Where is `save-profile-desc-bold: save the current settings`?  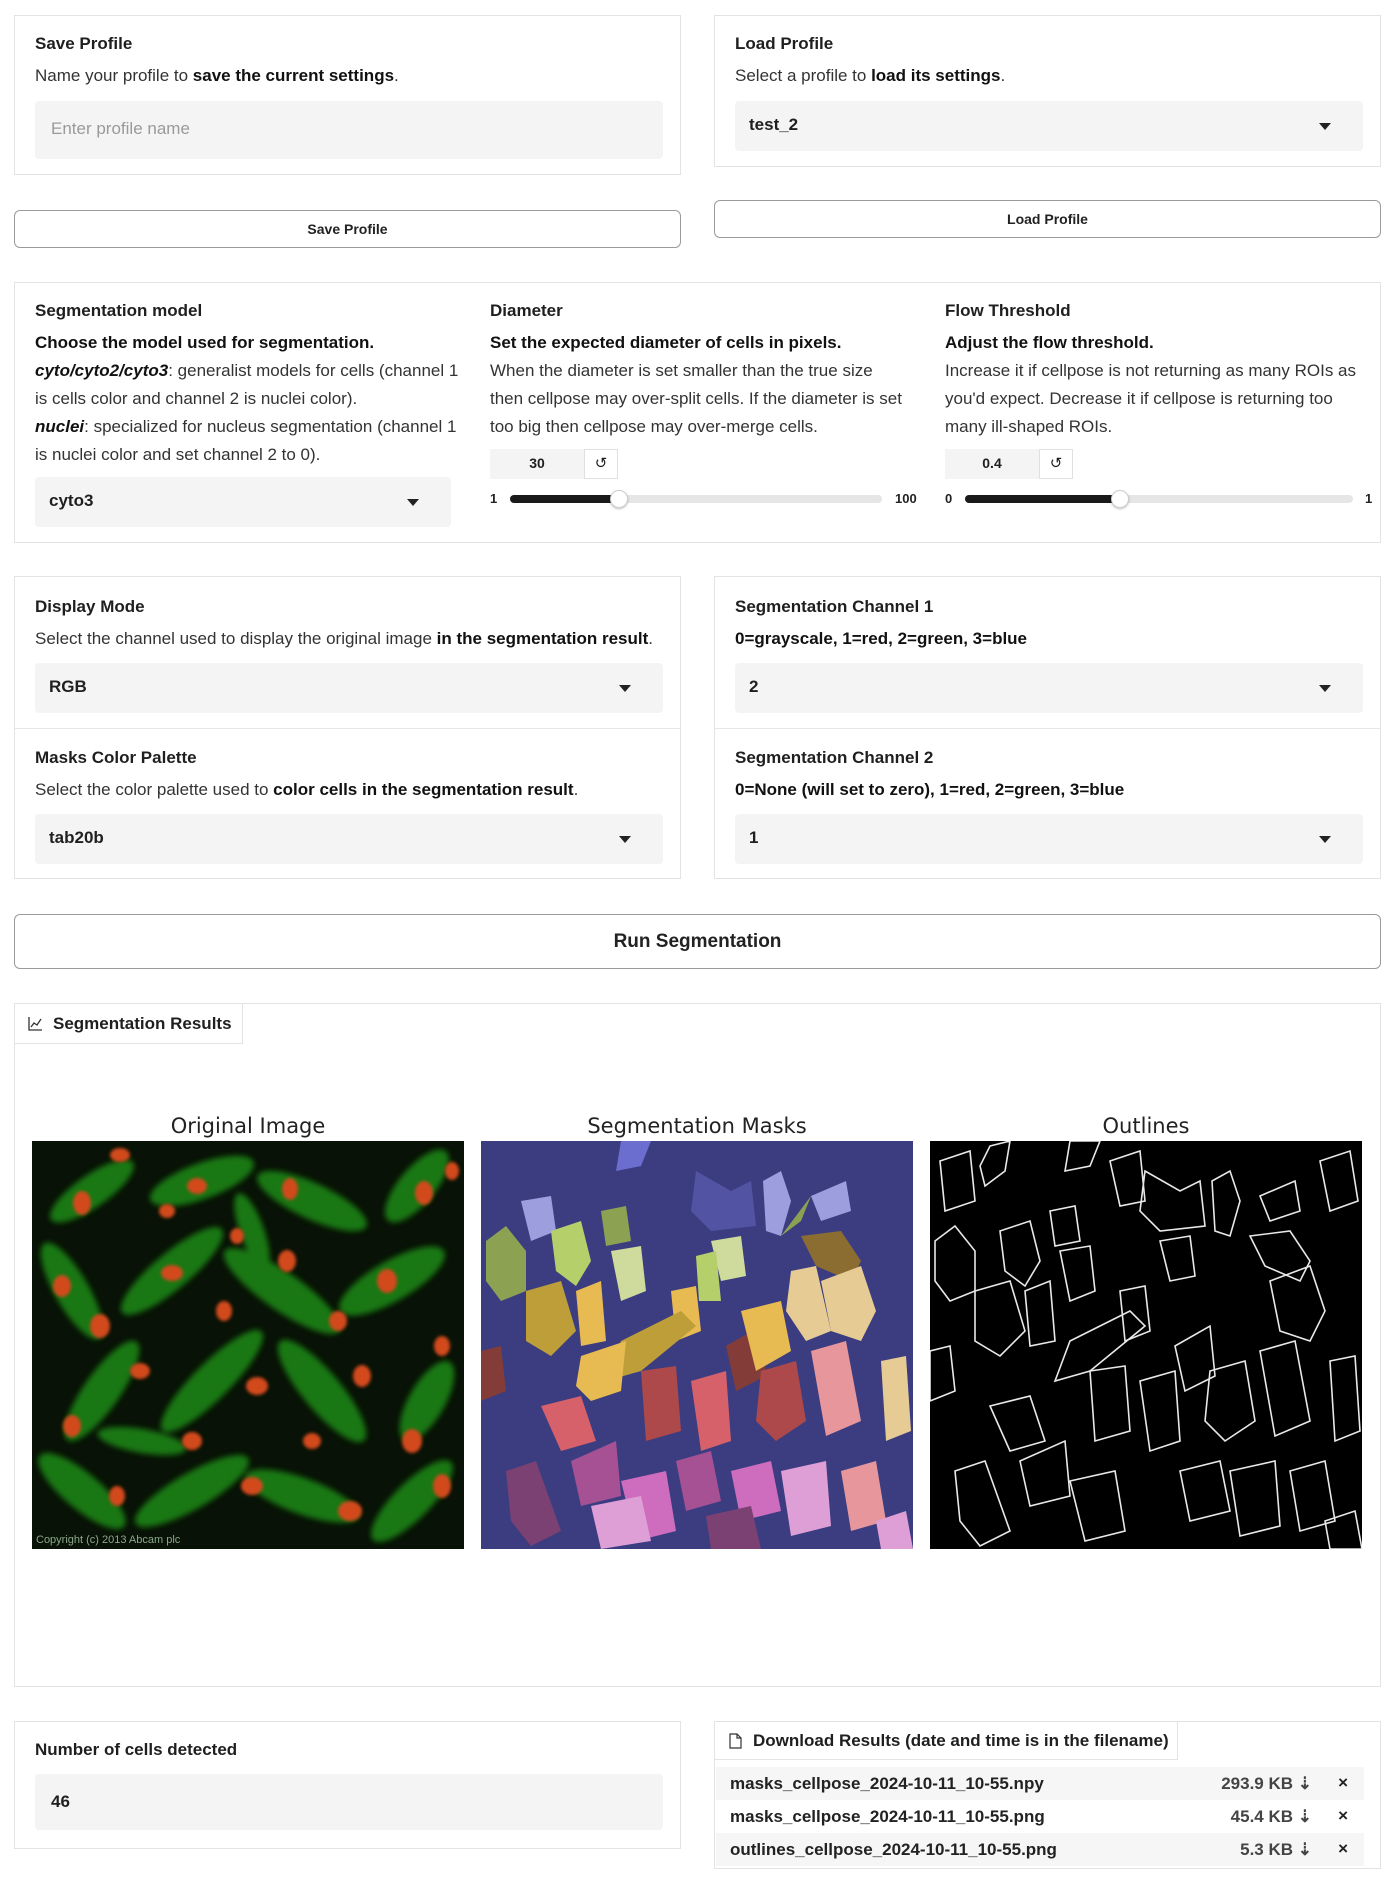 save-profile-desc-bold: save the current settings is located at coordinates (293, 75).